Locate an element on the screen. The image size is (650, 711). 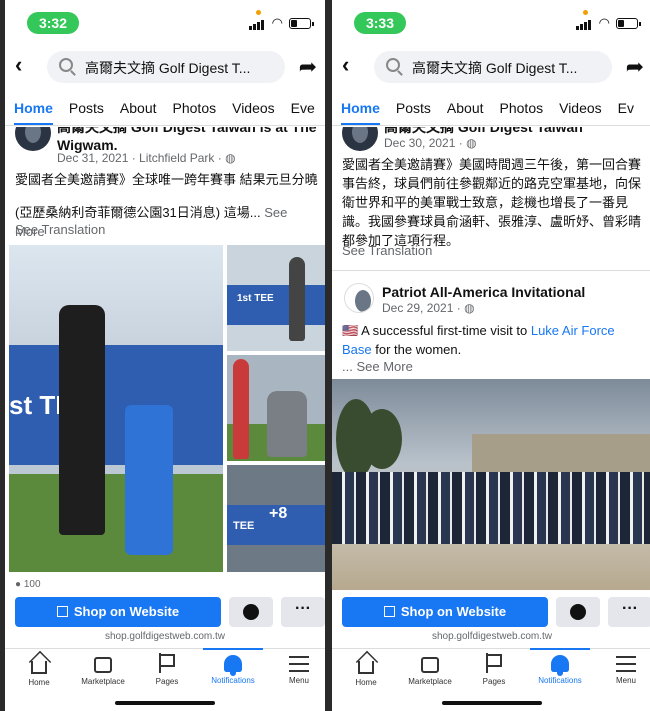
post-meta: Dec 30, 2021 · ◍ is located at coordinates (430, 143).